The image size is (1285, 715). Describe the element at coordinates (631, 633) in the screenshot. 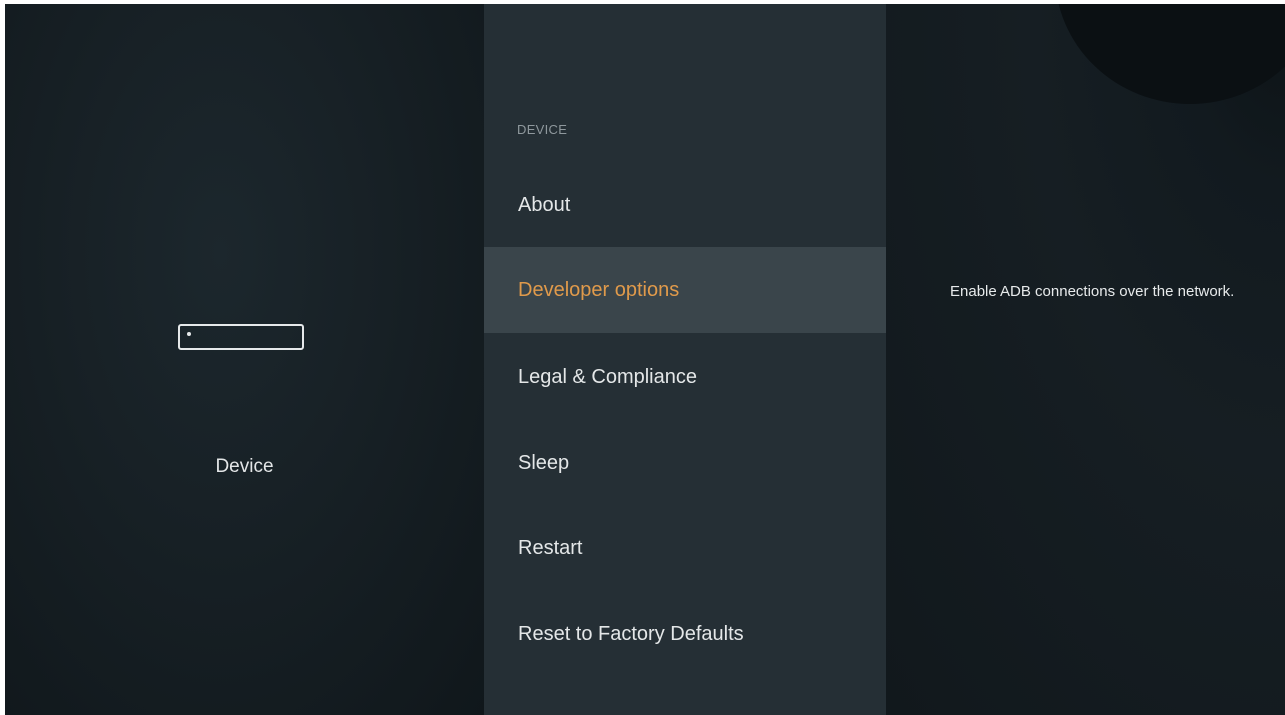

I see `menu-item-label: Reset to Factory Defaults` at that location.